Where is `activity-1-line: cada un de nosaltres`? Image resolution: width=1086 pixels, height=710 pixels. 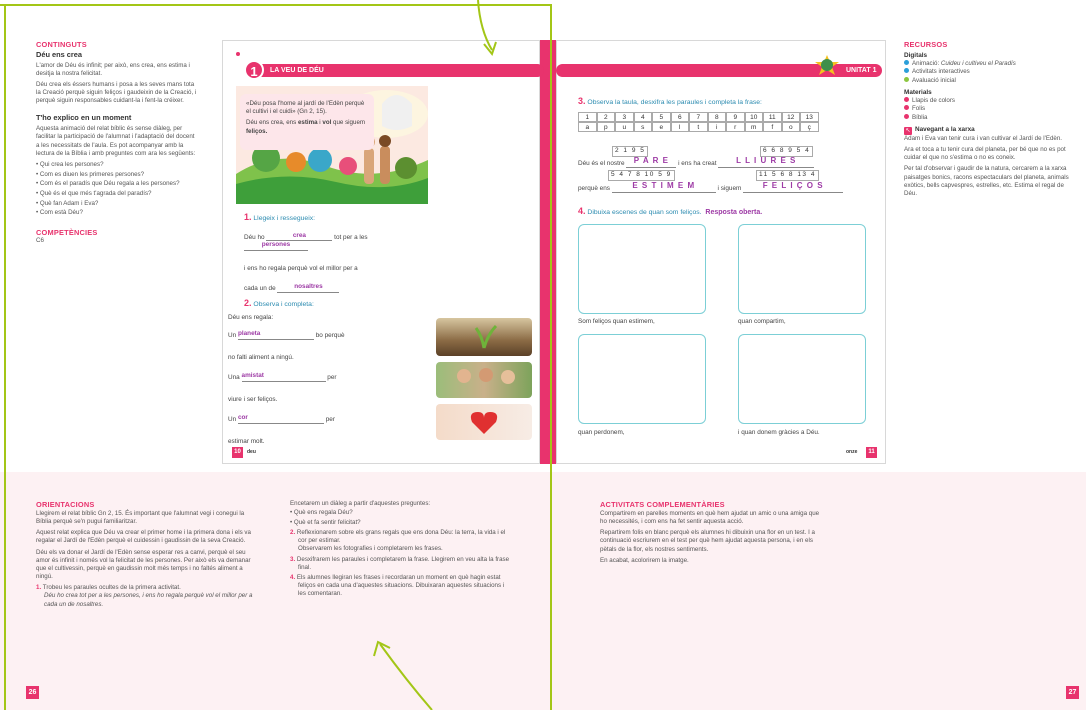 activity-1-line: cada un de nosaltres is located at coordinates (334, 288).